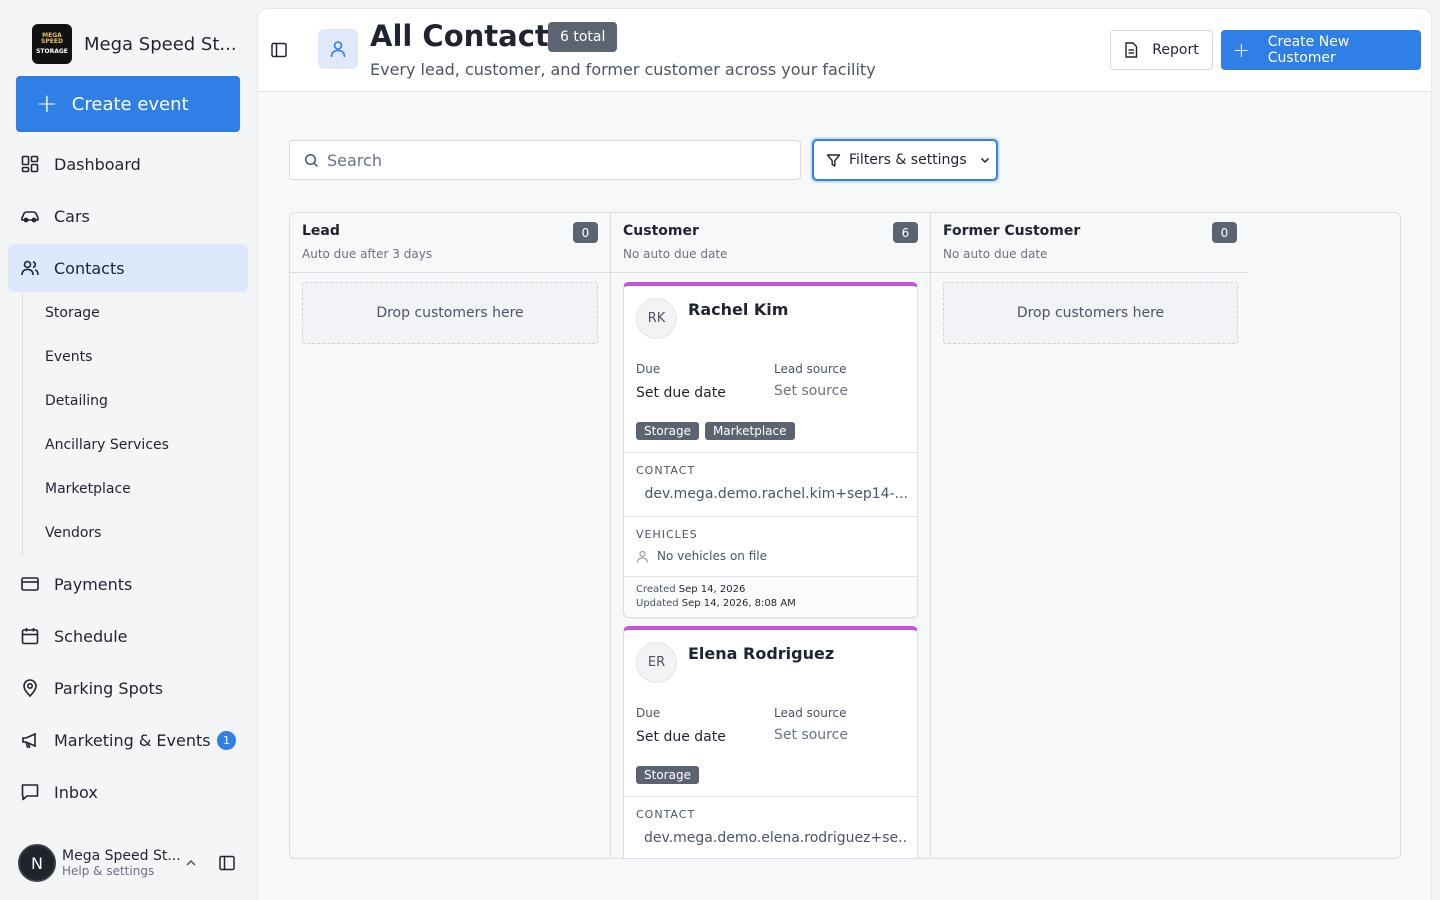 This screenshot has height=900, width=1440. I want to click on create-new-customer-label: Create New Customer, so click(1308, 50).